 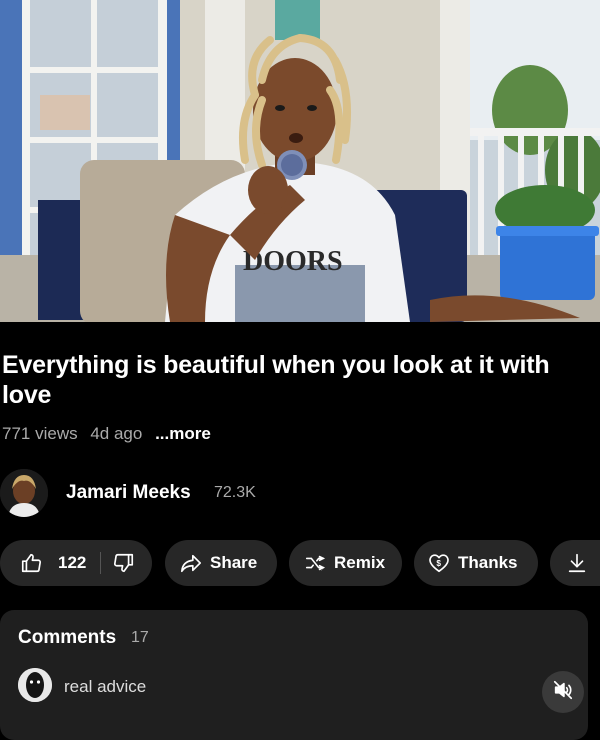 I want to click on download-icon, so click(x=577, y=563).